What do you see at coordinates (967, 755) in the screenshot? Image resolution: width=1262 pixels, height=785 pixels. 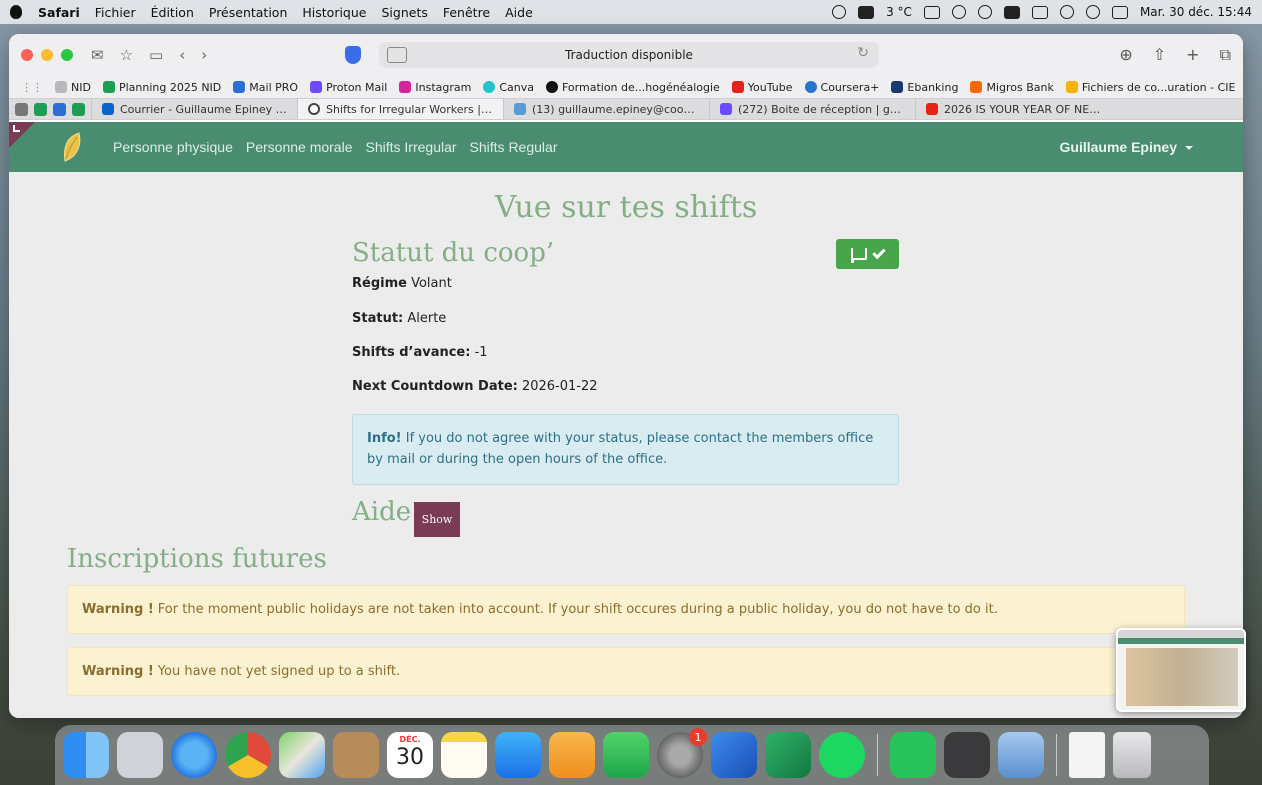 I see `calculator-icon` at bounding box center [967, 755].